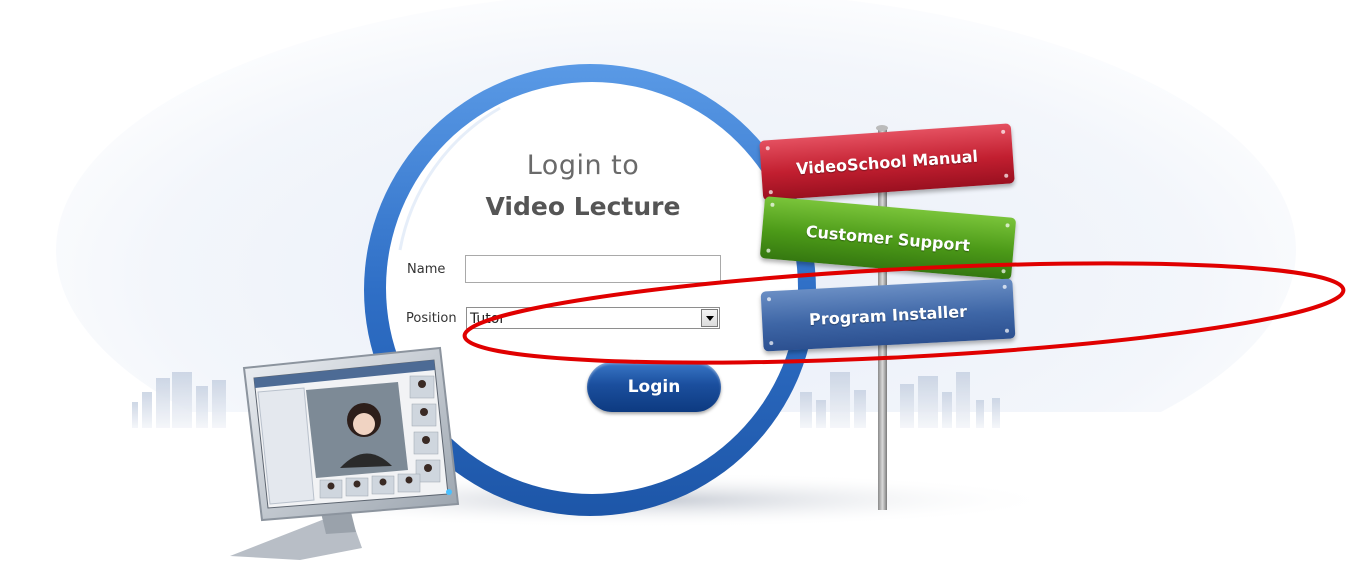  What do you see at coordinates (709, 318) in the screenshot?
I see `triangle-down-icon` at bounding box center [709, 318].